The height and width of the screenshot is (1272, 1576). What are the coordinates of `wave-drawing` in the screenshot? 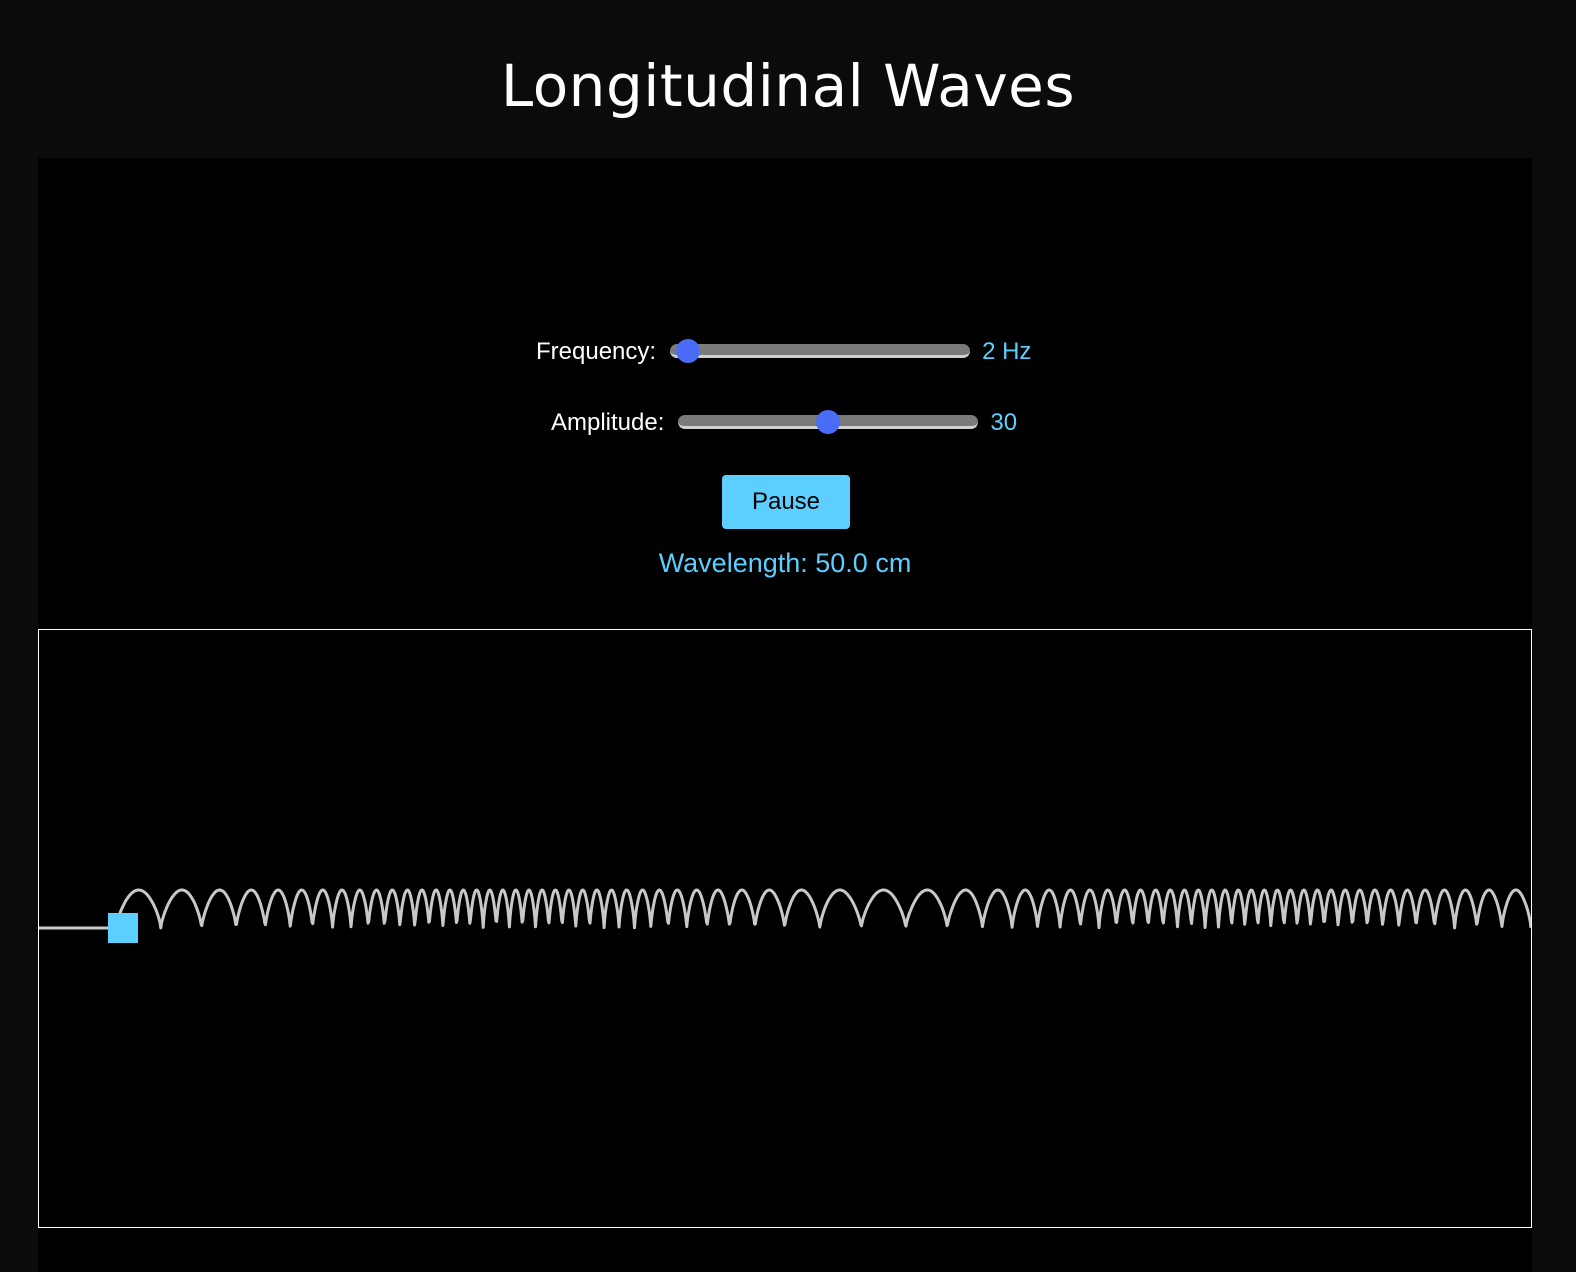 It's located at (785, 915).